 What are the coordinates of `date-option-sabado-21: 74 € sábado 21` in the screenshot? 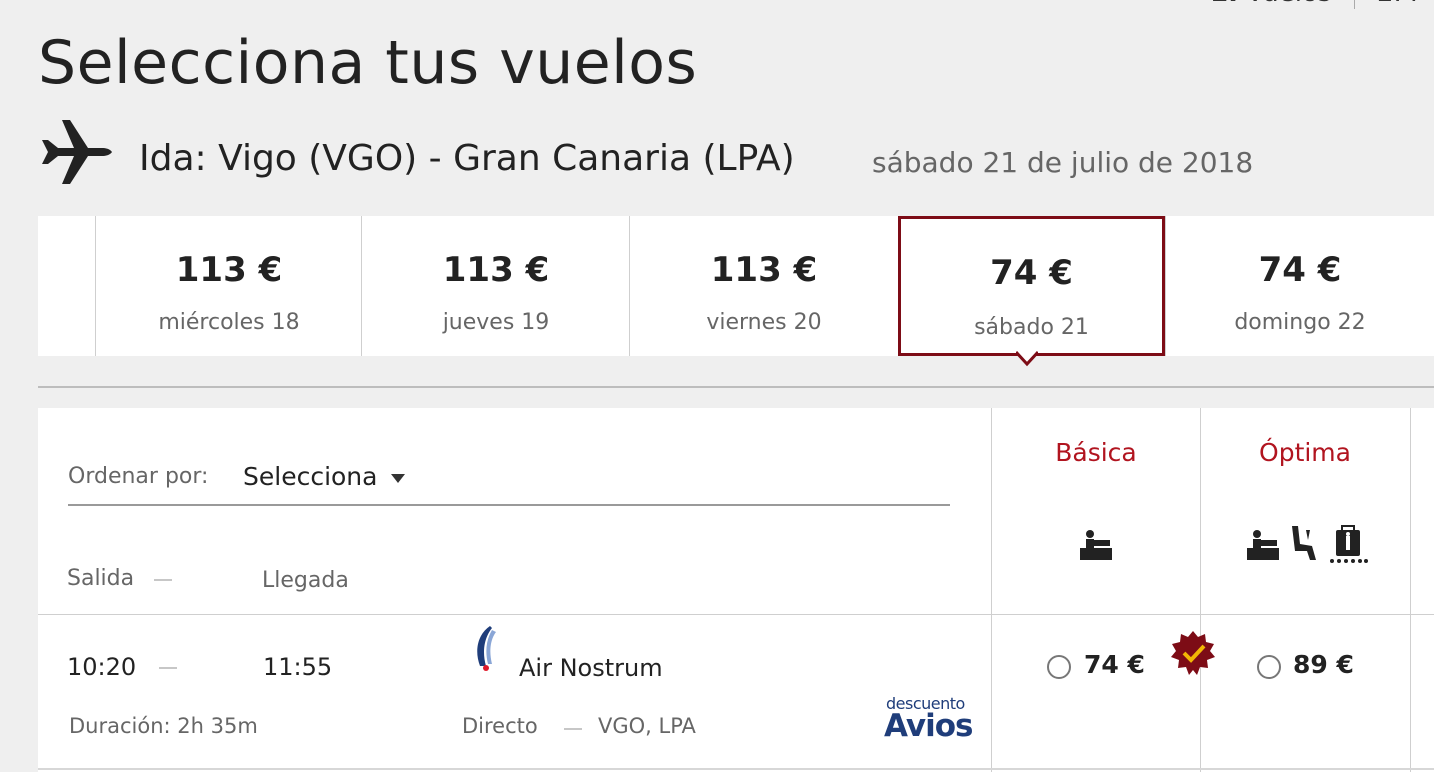 It's located at (1031, 286).